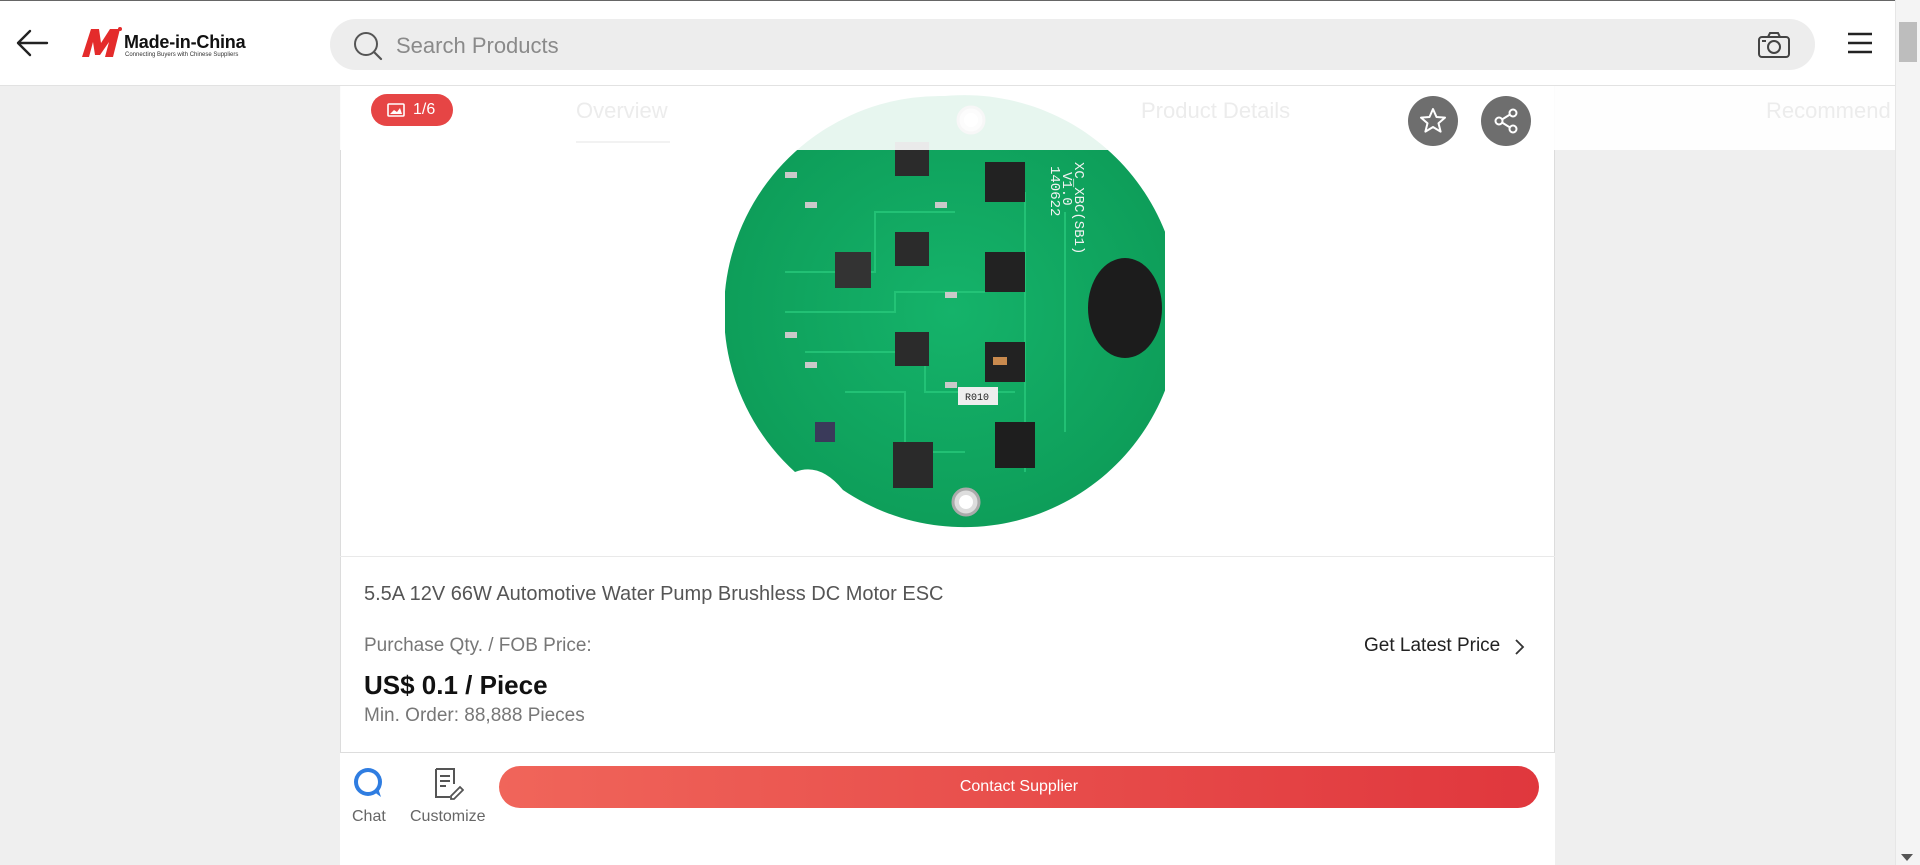 This screenshot has height=865, width=1920. Describe the element at coordinates (1774, 45) in the screenshot. I see `camera-icon` at that location.